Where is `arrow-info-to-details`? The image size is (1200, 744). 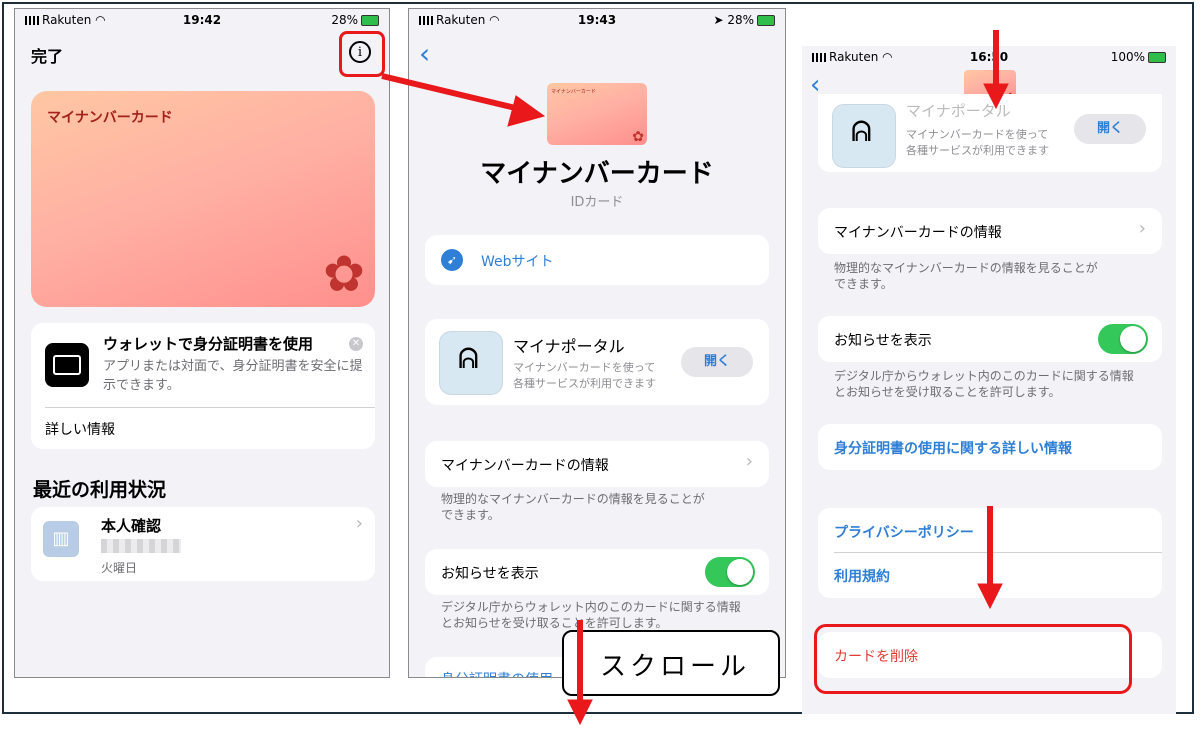 arrow-info-to-details is located at coordinates (453, 93).